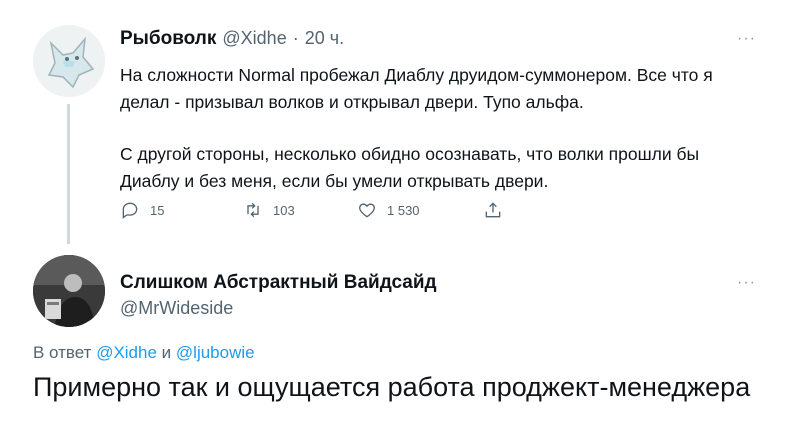  What do you see at coordinates (62, 352) in the screenshot?
I see `reply-prefix: В ответ` at bounding box center [62, 352].